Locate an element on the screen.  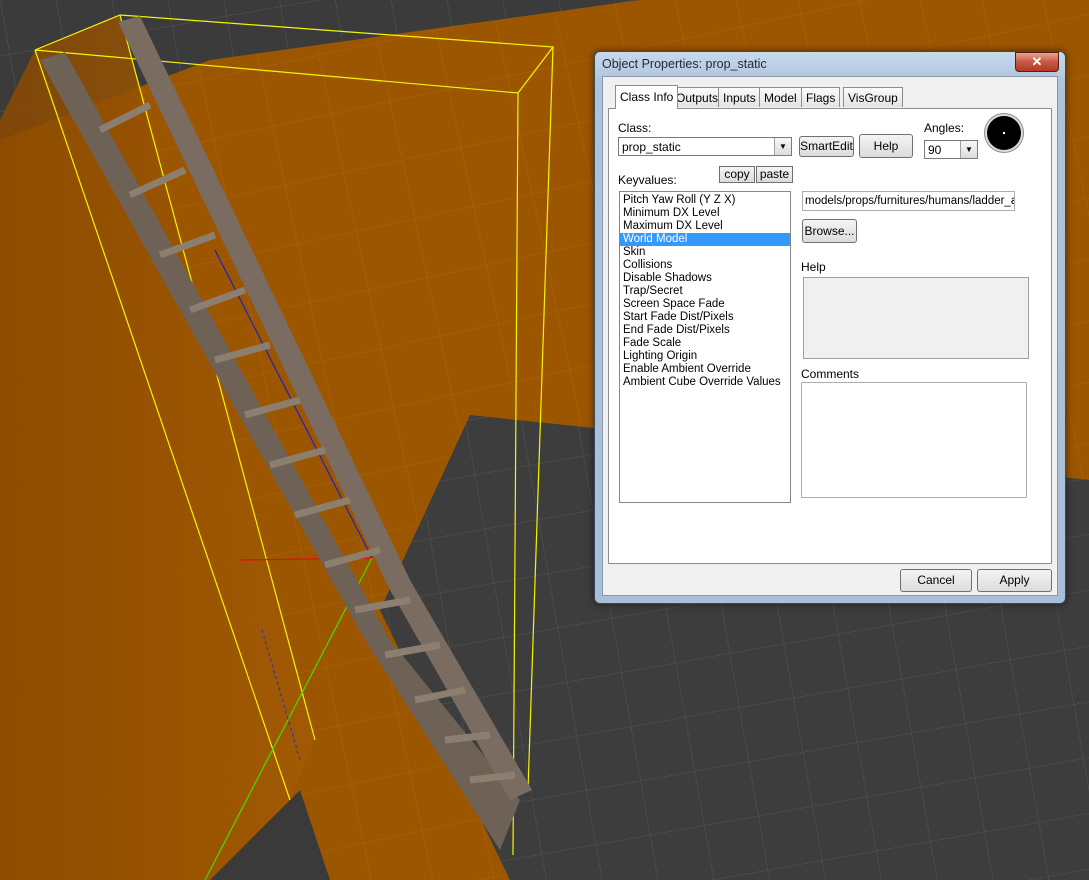
keyvalue-item: Start Fade Dist/Pixels is located at coordinates (705, 317).